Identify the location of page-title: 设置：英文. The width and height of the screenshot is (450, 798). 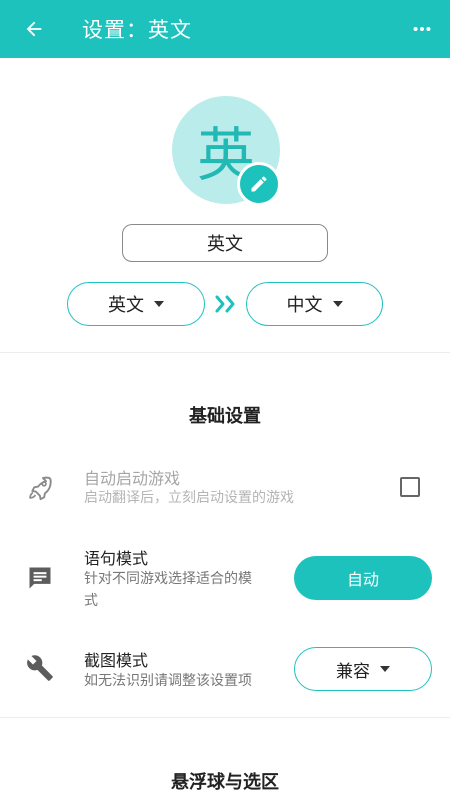
(137, 30).